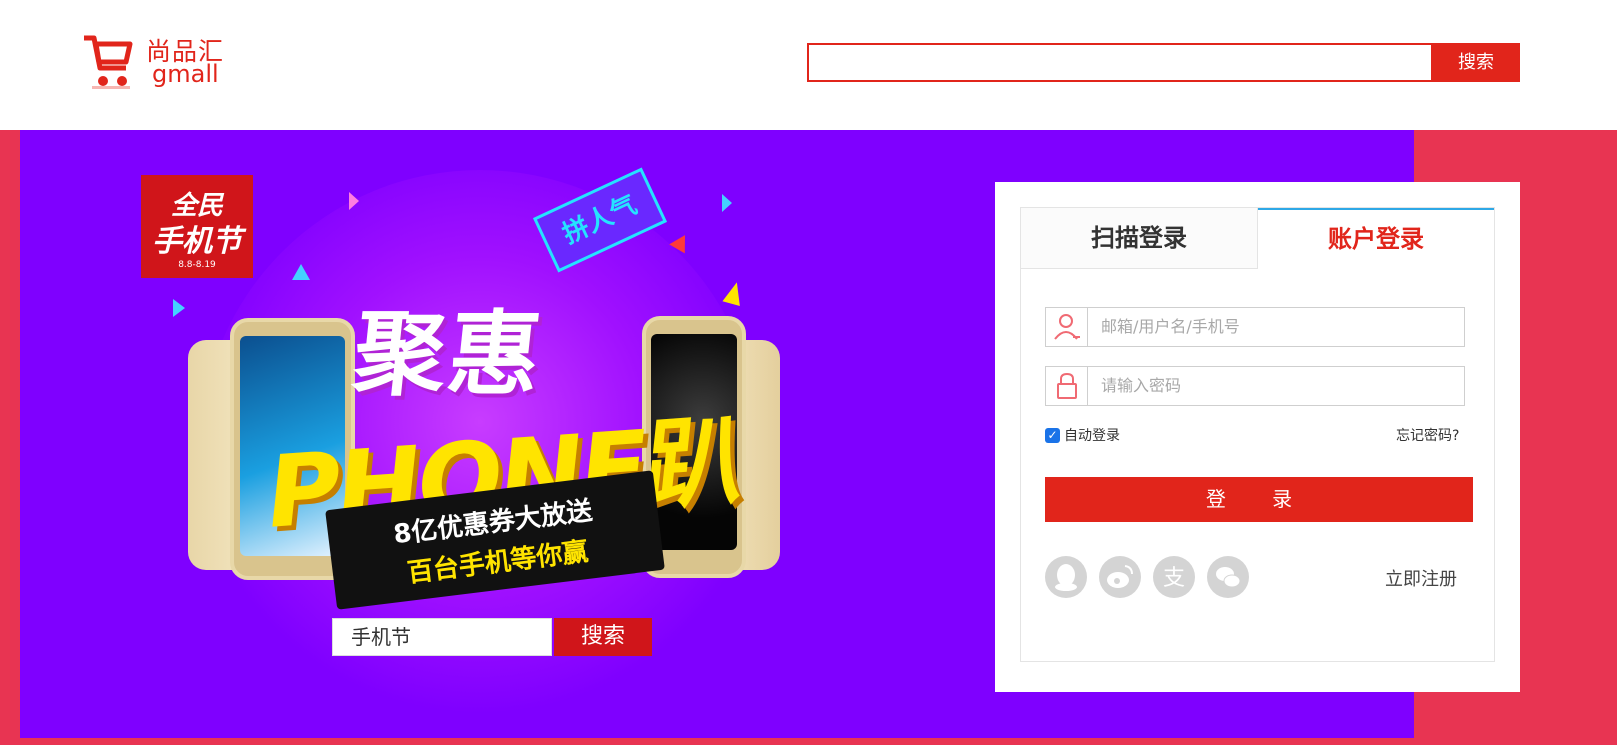 Image resolution: width=1617 pixels, height=745 pixels. What do you see at coordinates (1476, 62) in the screenshot?
I see `header-search-button: 搜索` at bounding box center [1476, 62].